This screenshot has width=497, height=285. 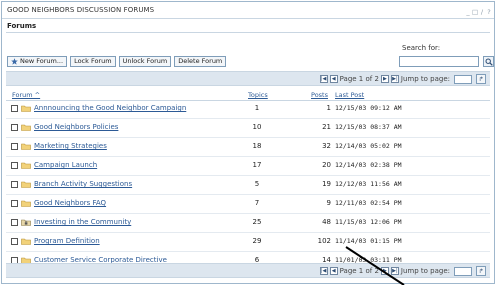 What do you see at coordinates (368, 222) in the screenshot?
I see `last-post-date: 11/15/03 12:06 PM` at bounding box center [368, 222].